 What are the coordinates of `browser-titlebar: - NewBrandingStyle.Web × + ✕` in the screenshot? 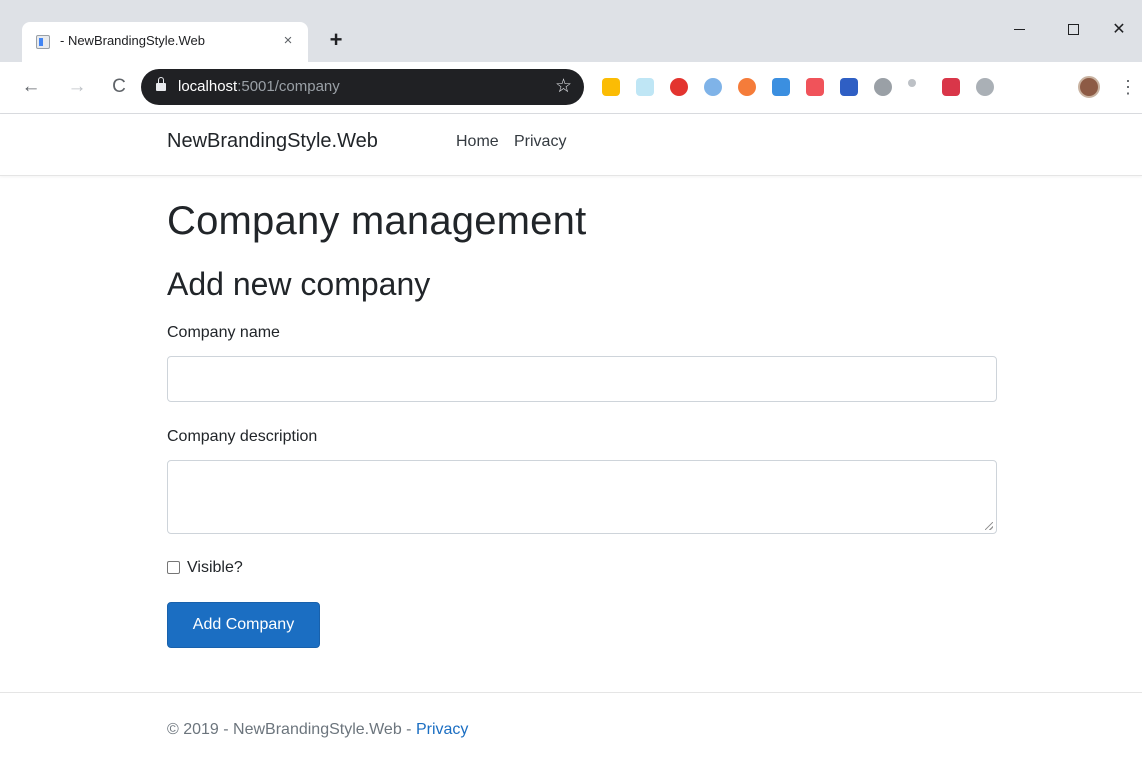 It's located at (571, 31).